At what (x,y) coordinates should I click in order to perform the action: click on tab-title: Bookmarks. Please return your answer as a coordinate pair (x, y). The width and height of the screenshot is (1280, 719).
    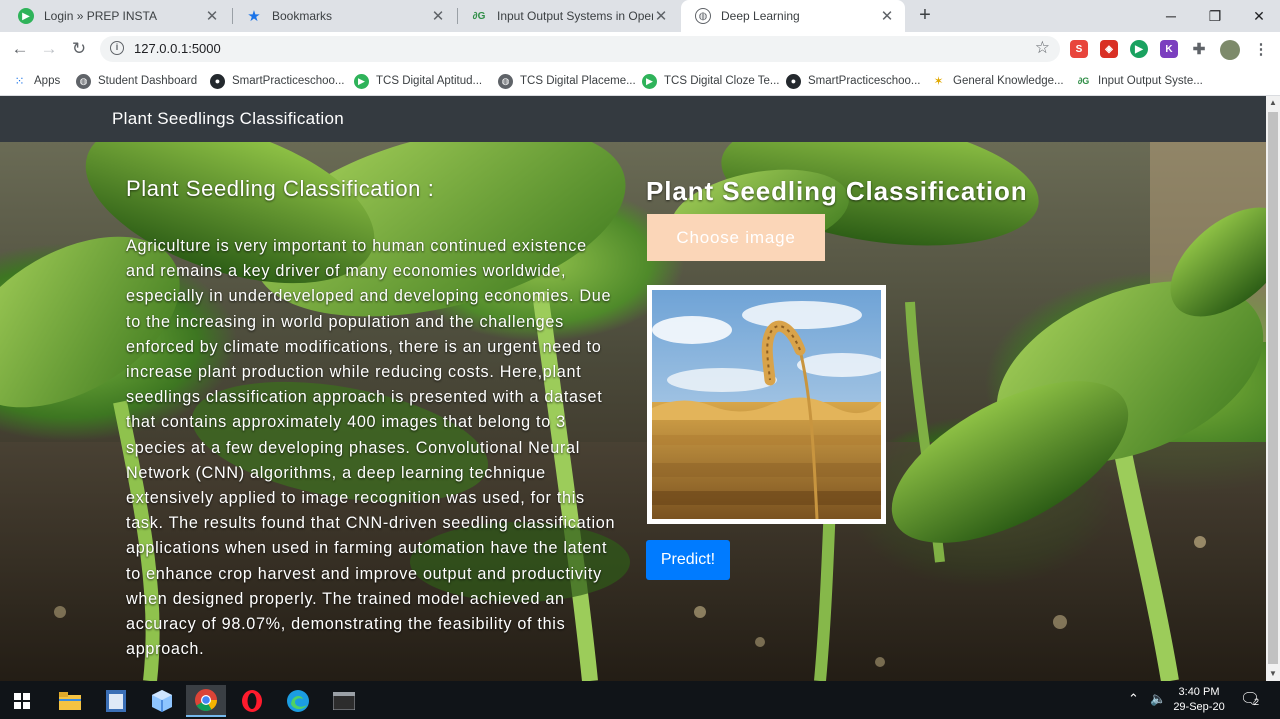
    Looking at the image, I should click on (302, 16).